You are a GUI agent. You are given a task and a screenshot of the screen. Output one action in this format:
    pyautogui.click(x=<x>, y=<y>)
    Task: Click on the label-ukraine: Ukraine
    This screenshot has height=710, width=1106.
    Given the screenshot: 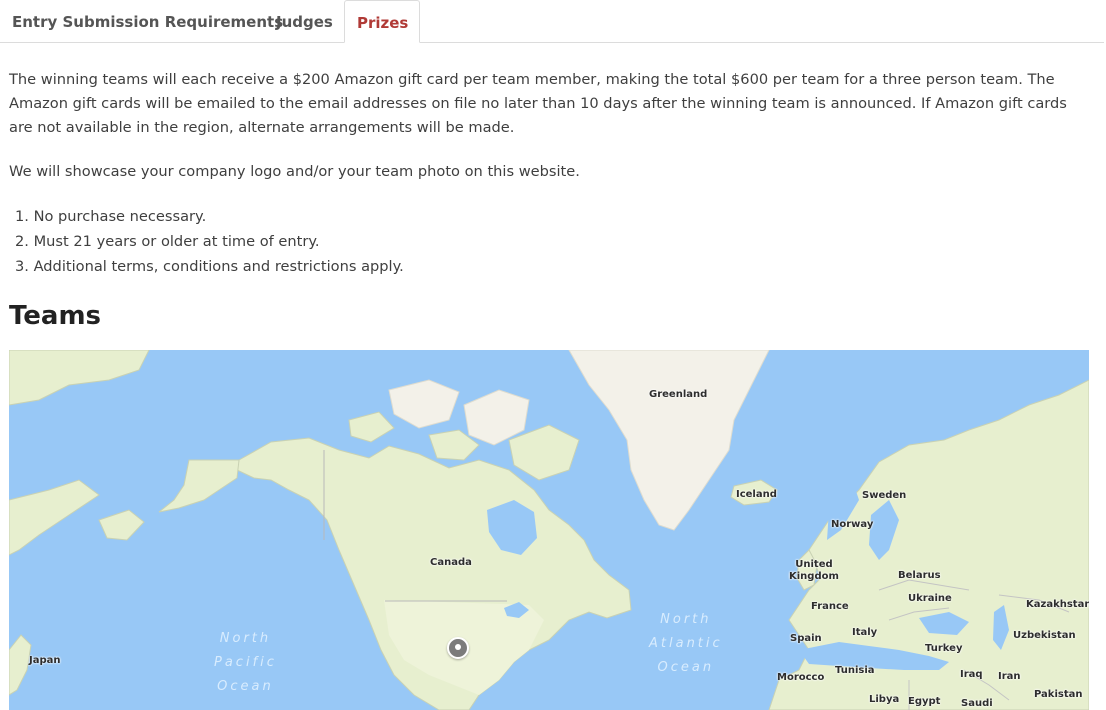 What is the action you would take?
    pyautogui.click(x=930, y=598)
    